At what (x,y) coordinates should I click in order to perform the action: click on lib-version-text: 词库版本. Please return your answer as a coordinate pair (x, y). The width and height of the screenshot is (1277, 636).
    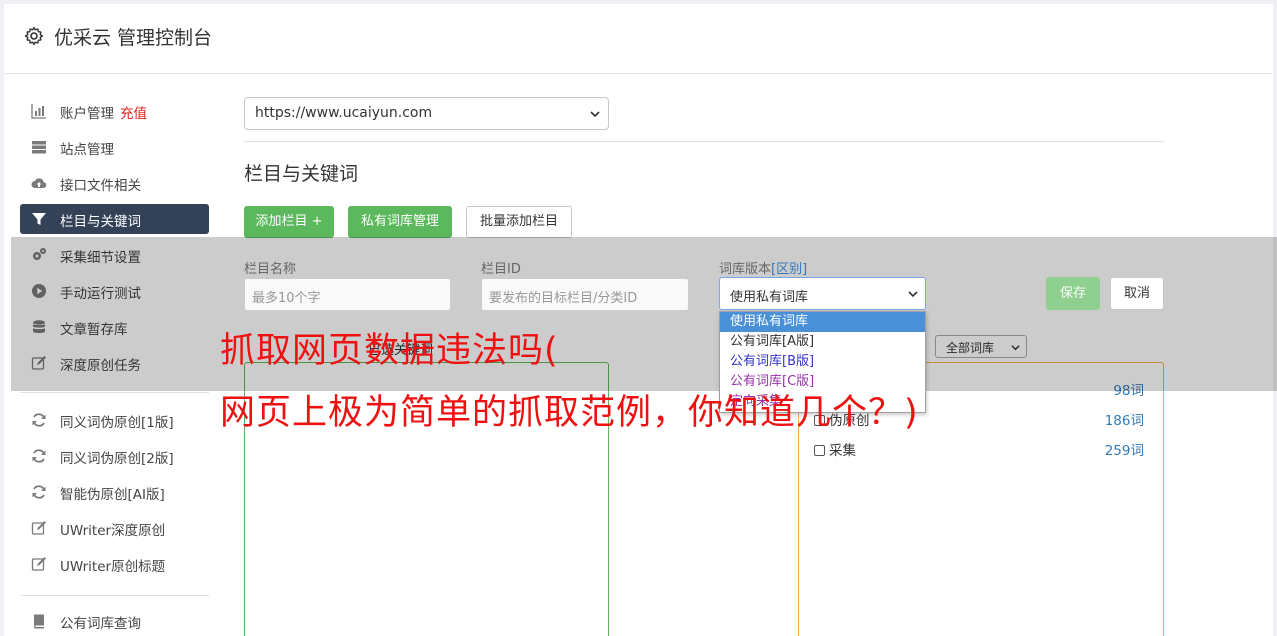
    Looking at the image, I should click on (745, 269).